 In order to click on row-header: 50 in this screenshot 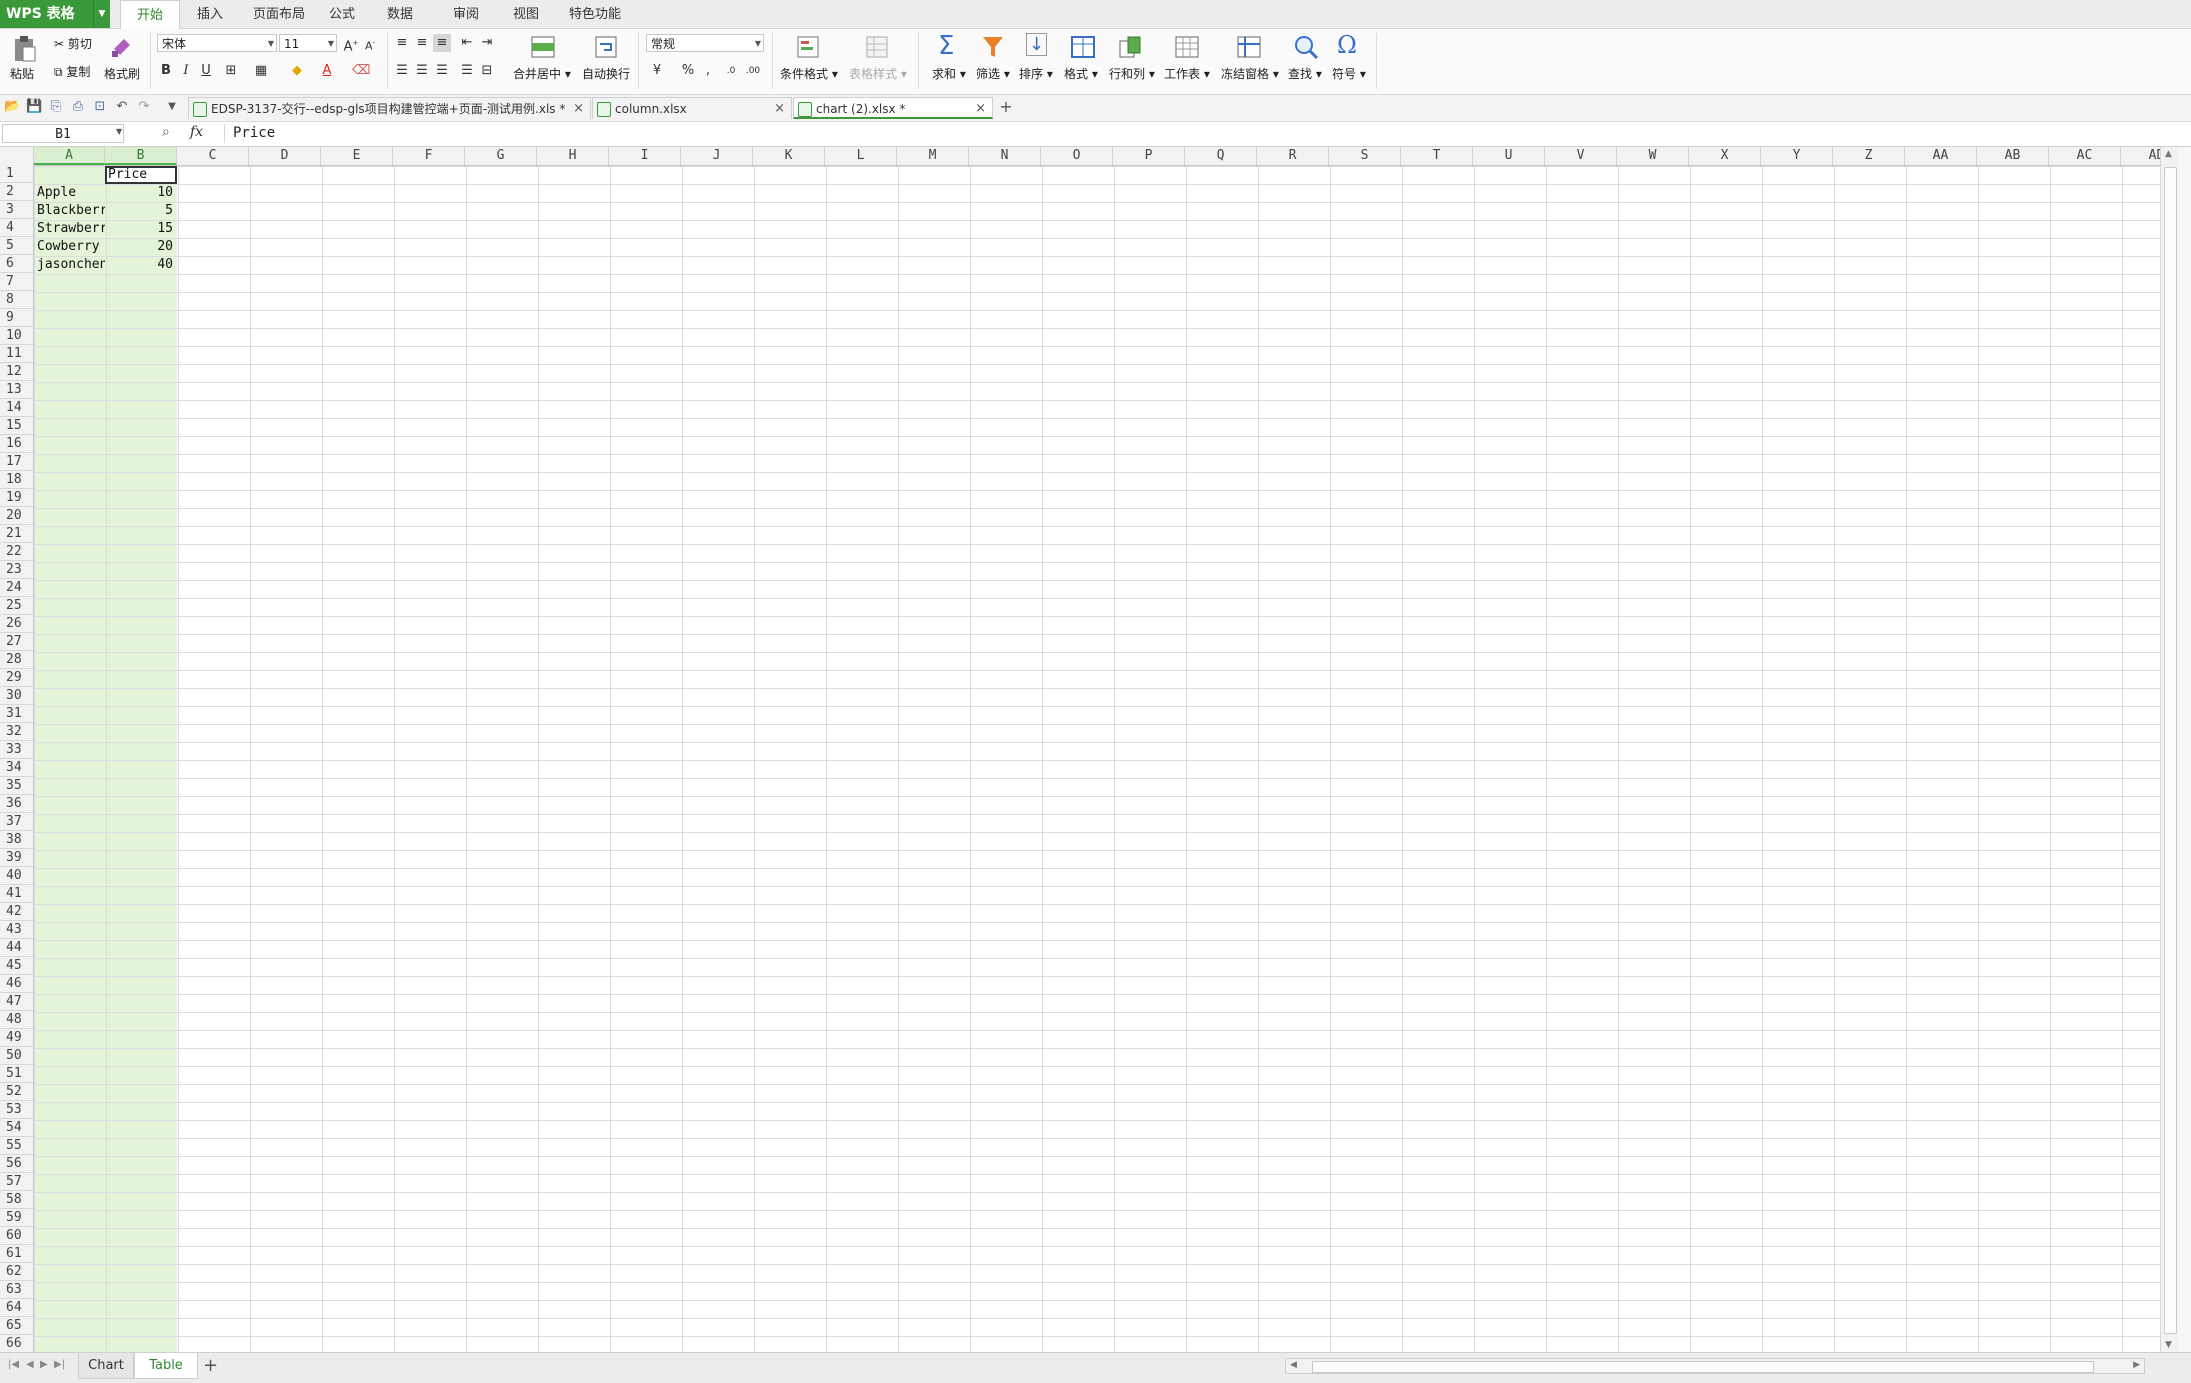, I will do `click(16, 1056)`.